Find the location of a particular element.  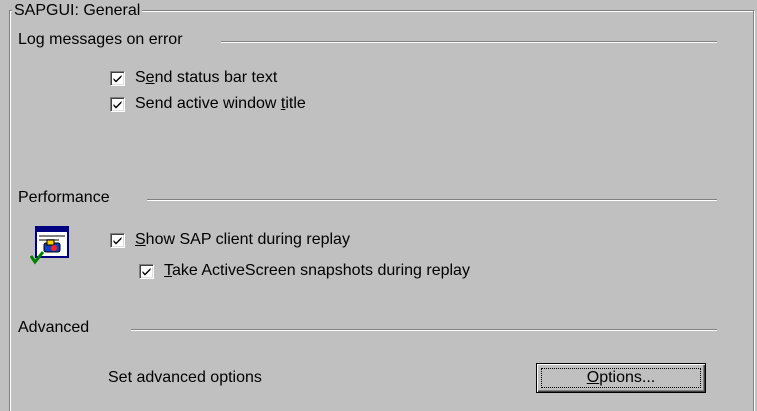

send-active-window-title-checkbox: Send active window title is located at coordinates (208, 104).